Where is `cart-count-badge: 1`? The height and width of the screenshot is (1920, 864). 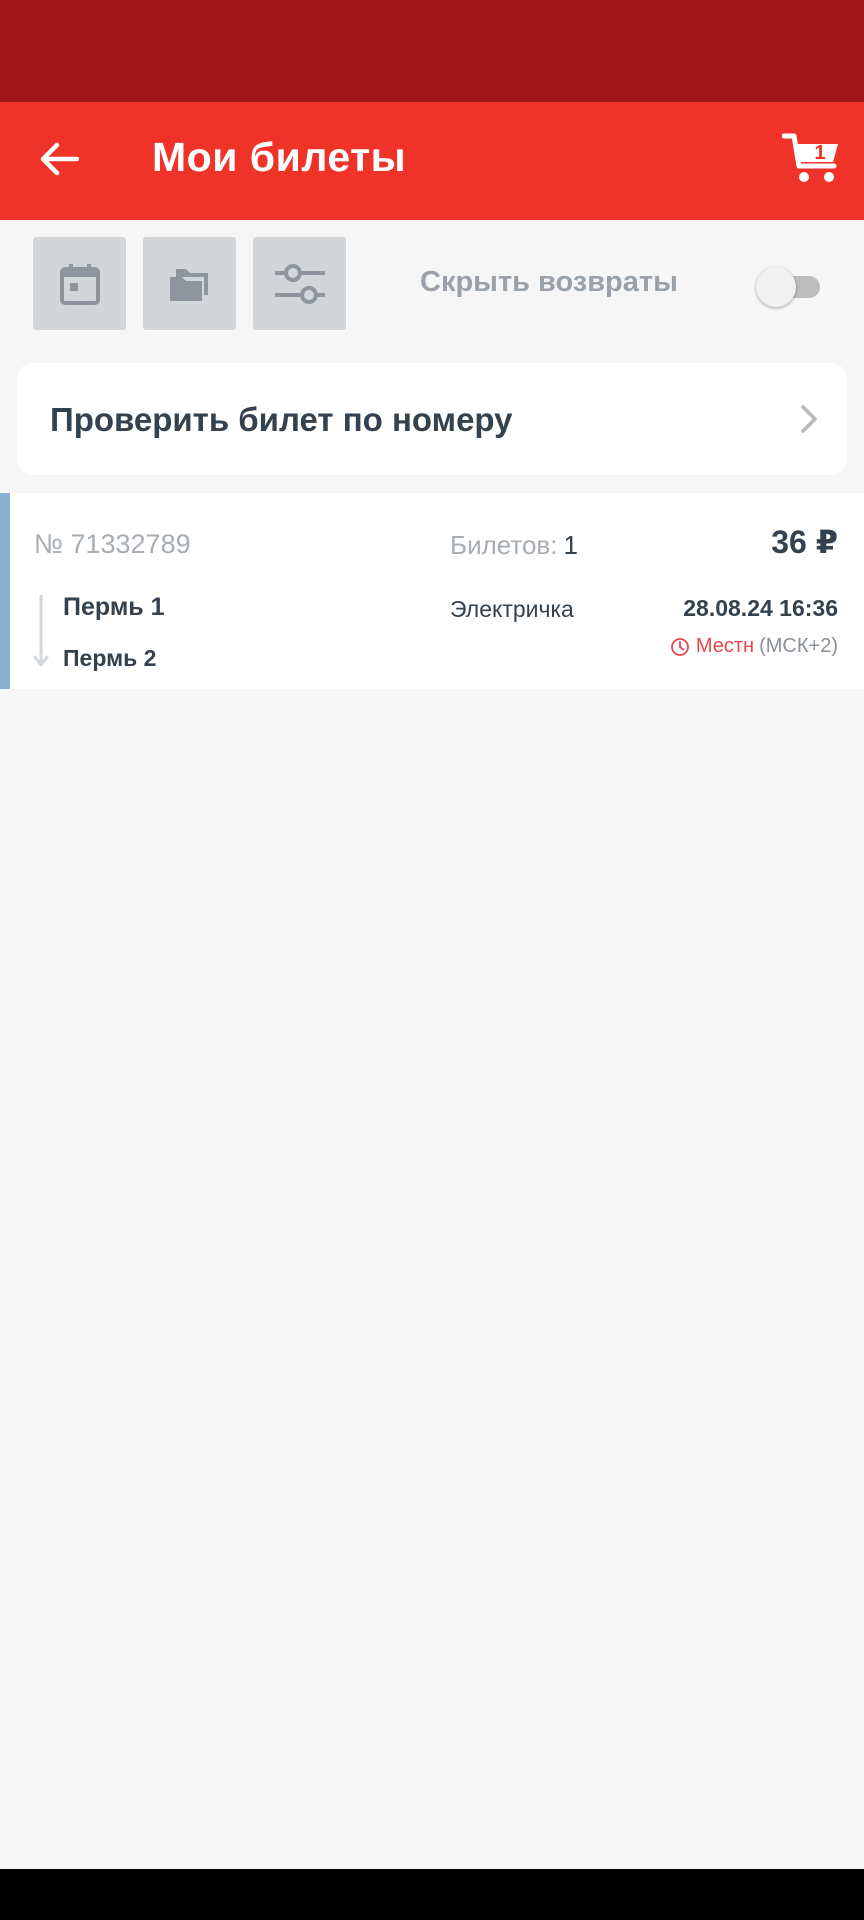
cart-count-badge: 1 is located at coordinates (820, 153).